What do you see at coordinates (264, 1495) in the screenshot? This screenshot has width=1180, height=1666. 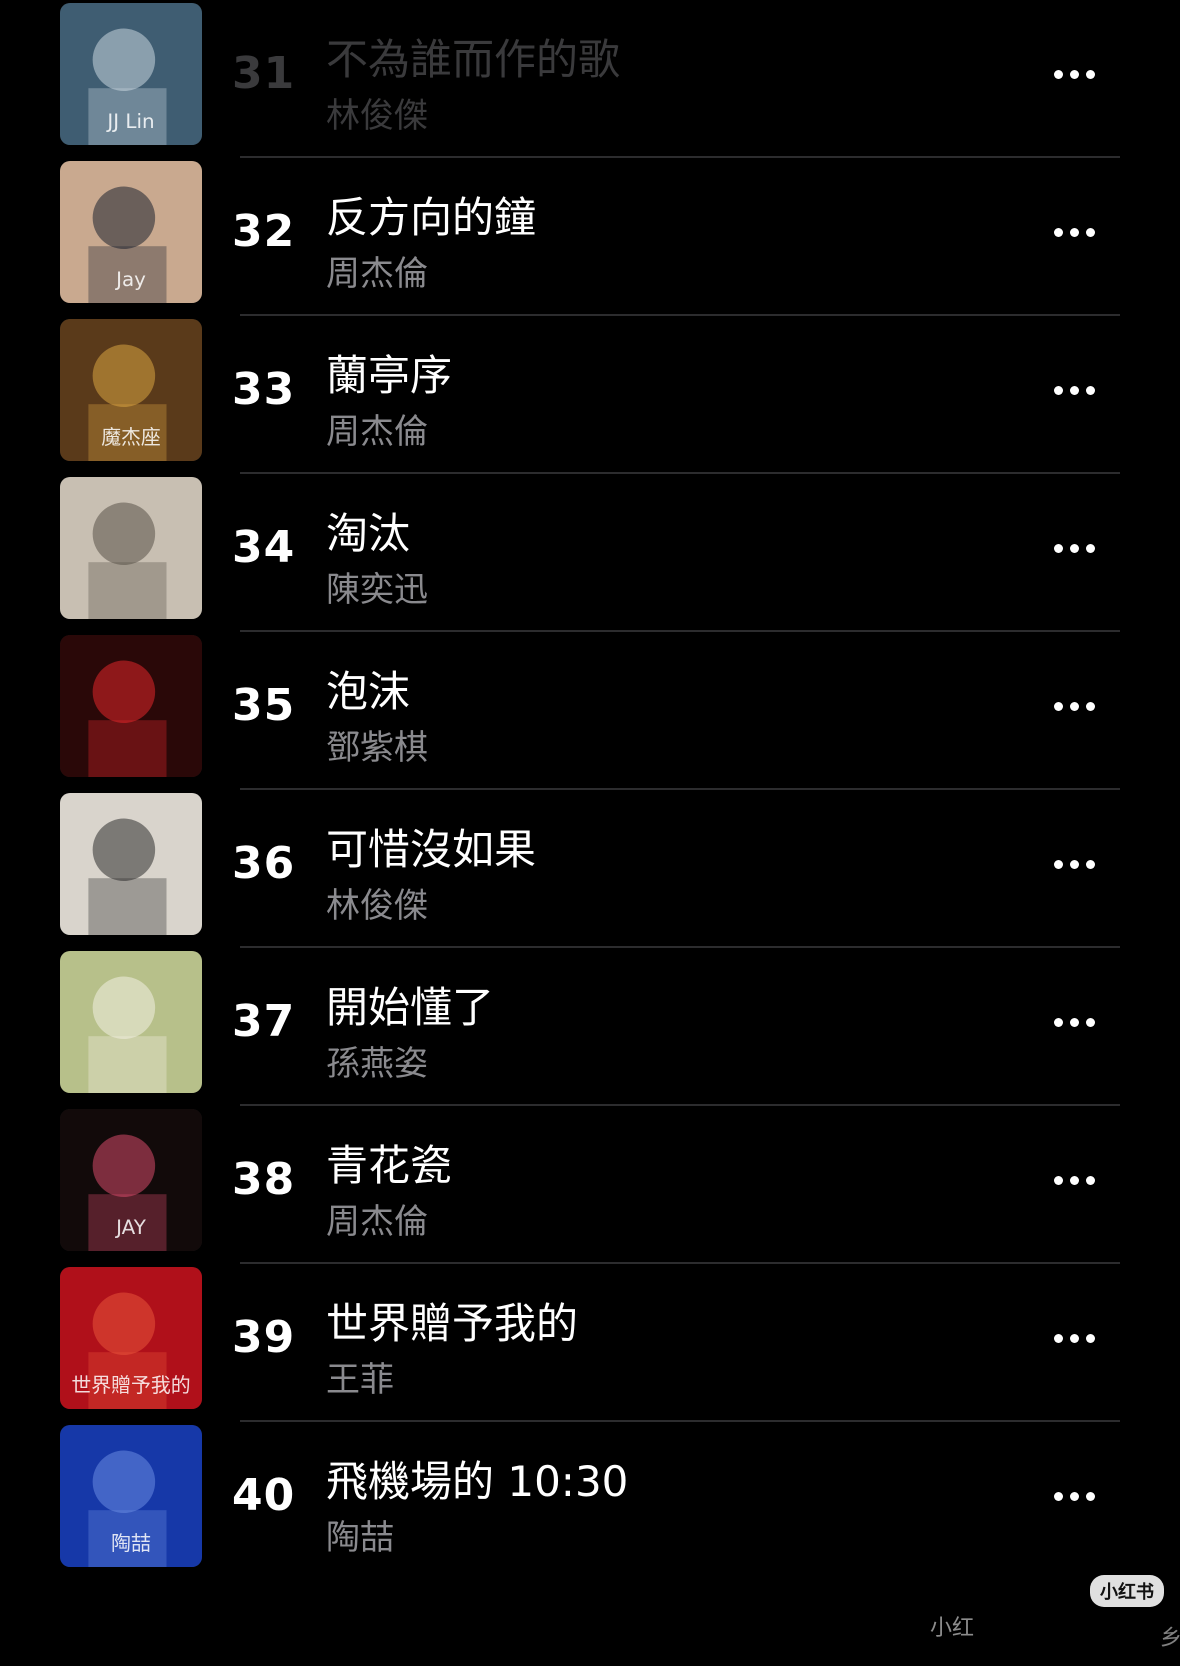 I see `song-rank: 40` at bounding box center [264, 1495].